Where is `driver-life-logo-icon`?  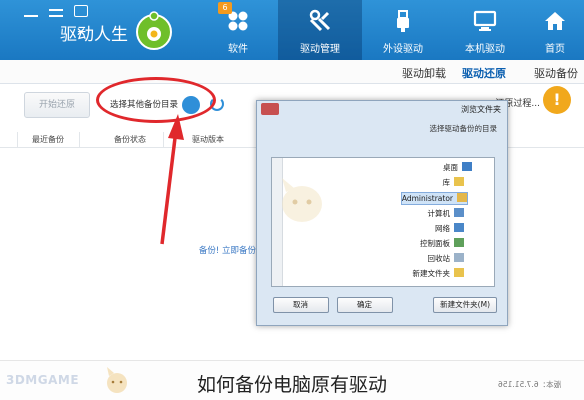
driver-life-logo-icon is located at coordinates (154, 30).